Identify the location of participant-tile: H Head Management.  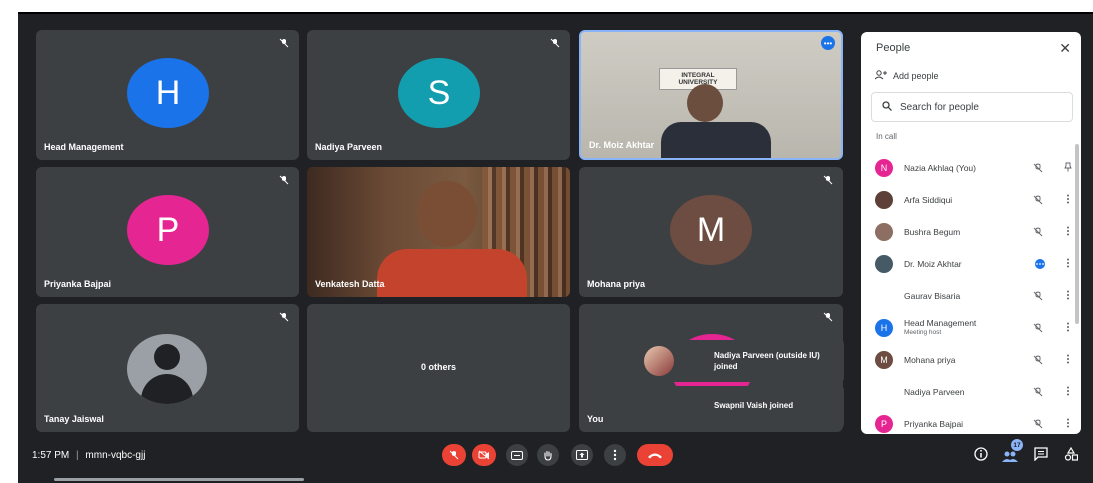
(167, 95).